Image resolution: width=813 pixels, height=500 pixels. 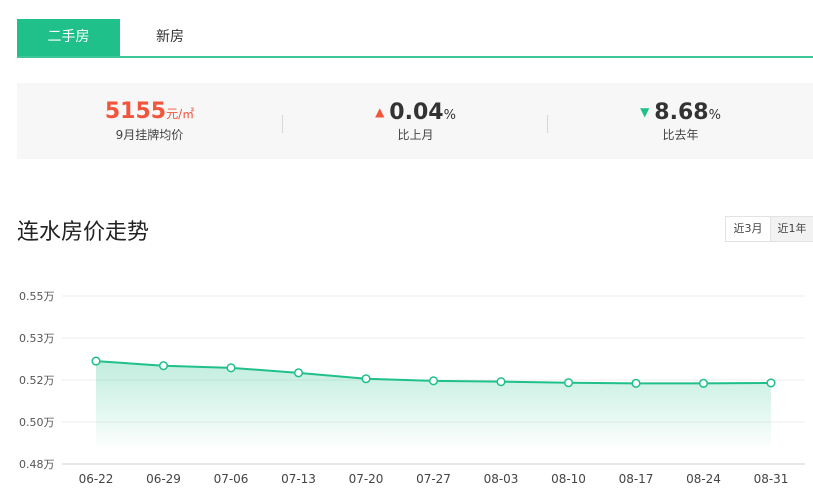 What do you see at coordinates (96, 479) in the screenshot?
I see `x-tick-label: 06-22` at bounding box center [96, 479].